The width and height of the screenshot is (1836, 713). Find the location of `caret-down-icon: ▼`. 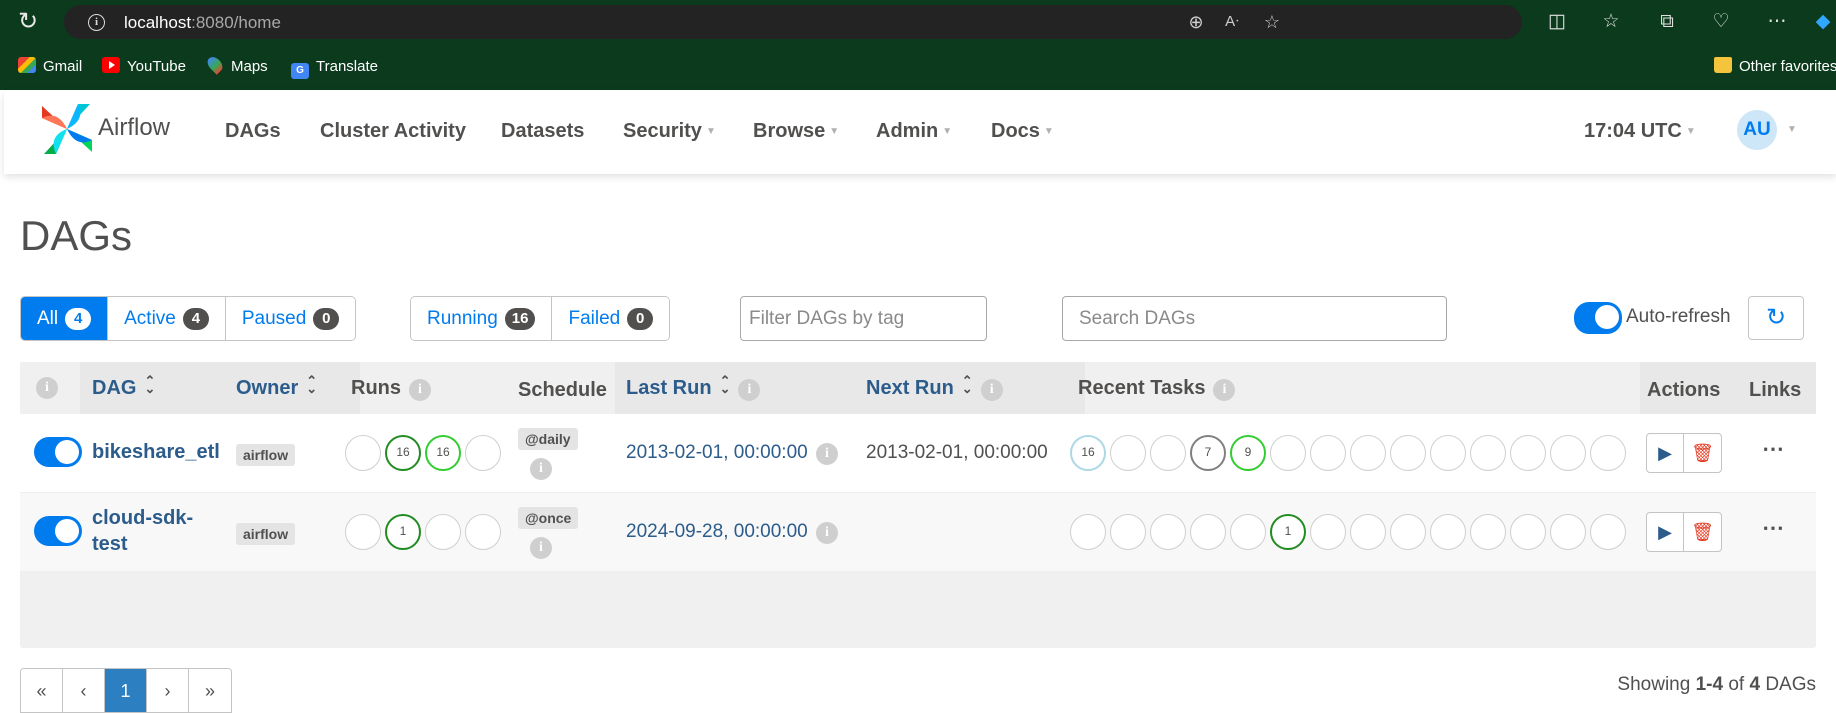

caret-down-icon: ▼ is located at coordinates (1792, 129).